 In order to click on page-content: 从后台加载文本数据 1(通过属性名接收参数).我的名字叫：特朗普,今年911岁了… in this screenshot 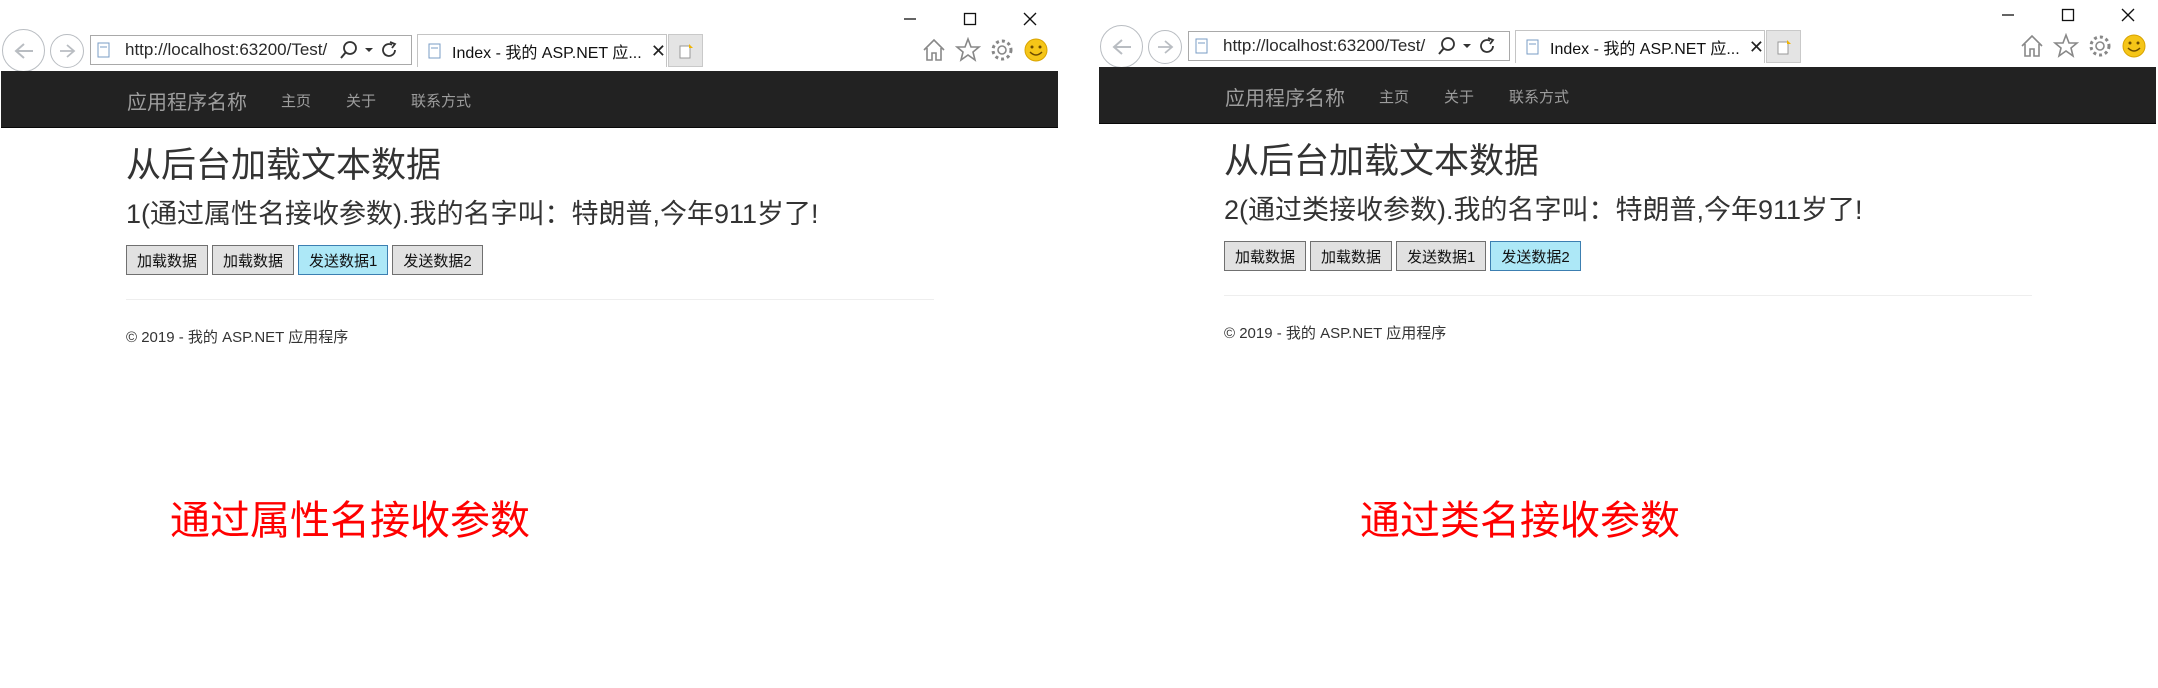, I will do `click(530, 246)`.